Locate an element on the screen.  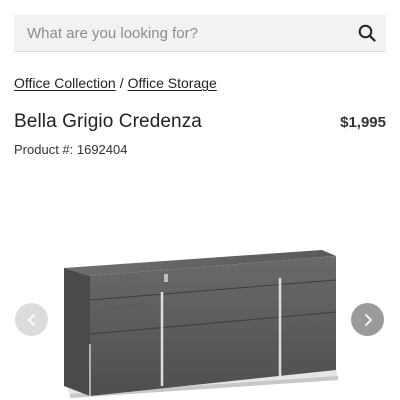
chevron-right-icon is located at coordinates (368, 319).